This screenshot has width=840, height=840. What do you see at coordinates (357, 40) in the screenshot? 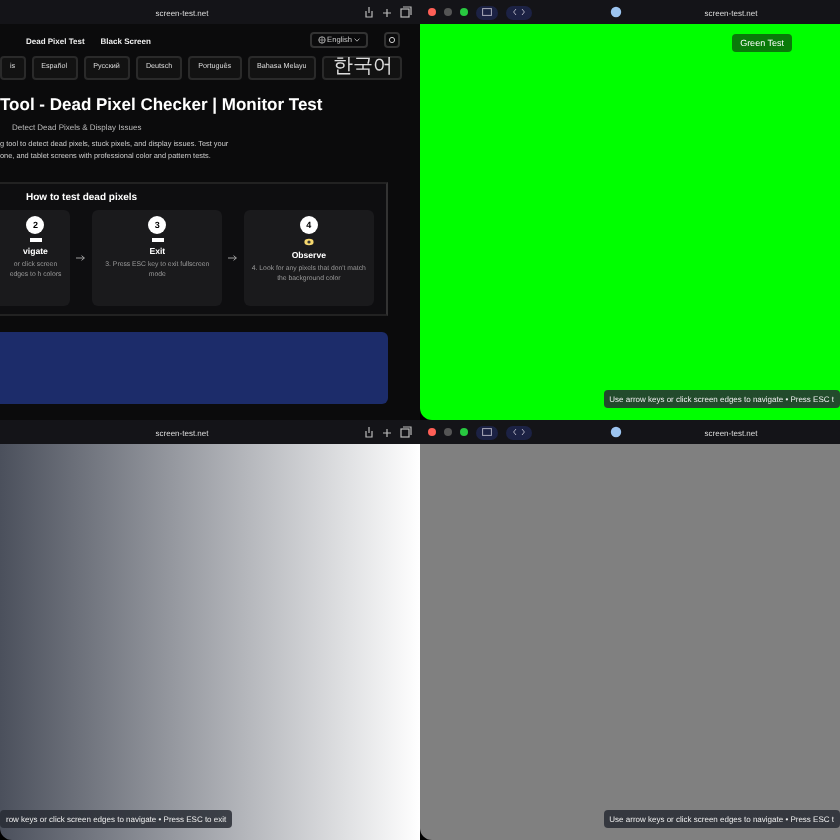
I see `caret-icon` at bounding box center [357, 40].